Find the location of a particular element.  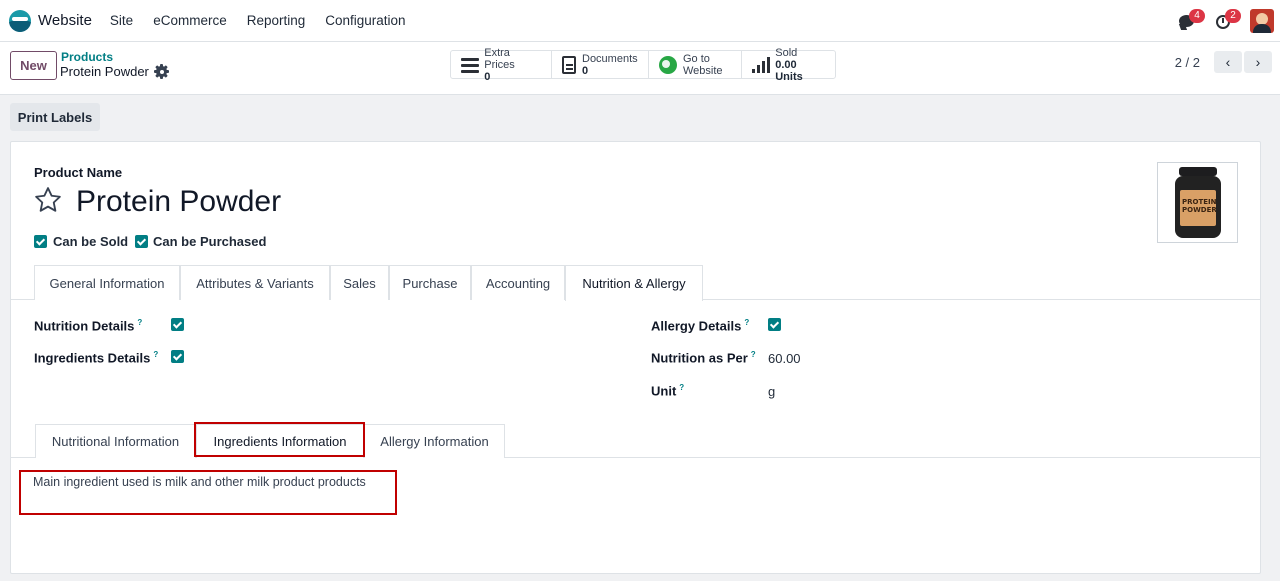

favorite-star-icon is located at coordinates (48, 200).